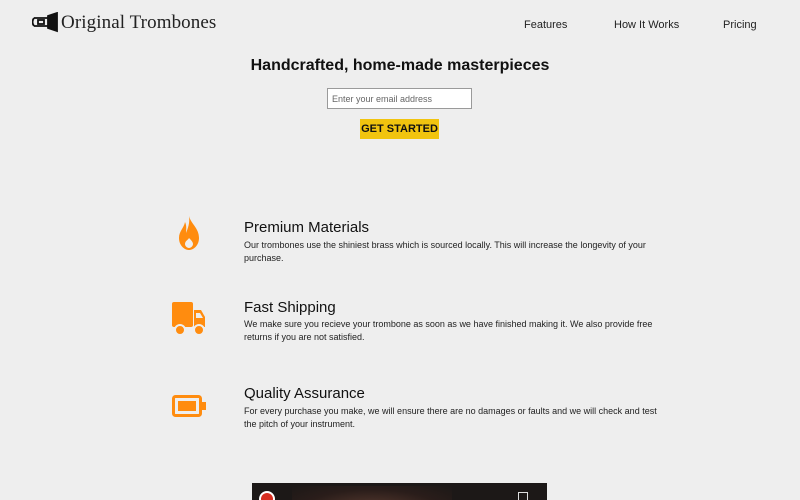 The height and width of the screenshot is (500, 800). Describe the element at coordinates (267, 495) in the screenshot. I see `channel-avatar-icon` at that location.